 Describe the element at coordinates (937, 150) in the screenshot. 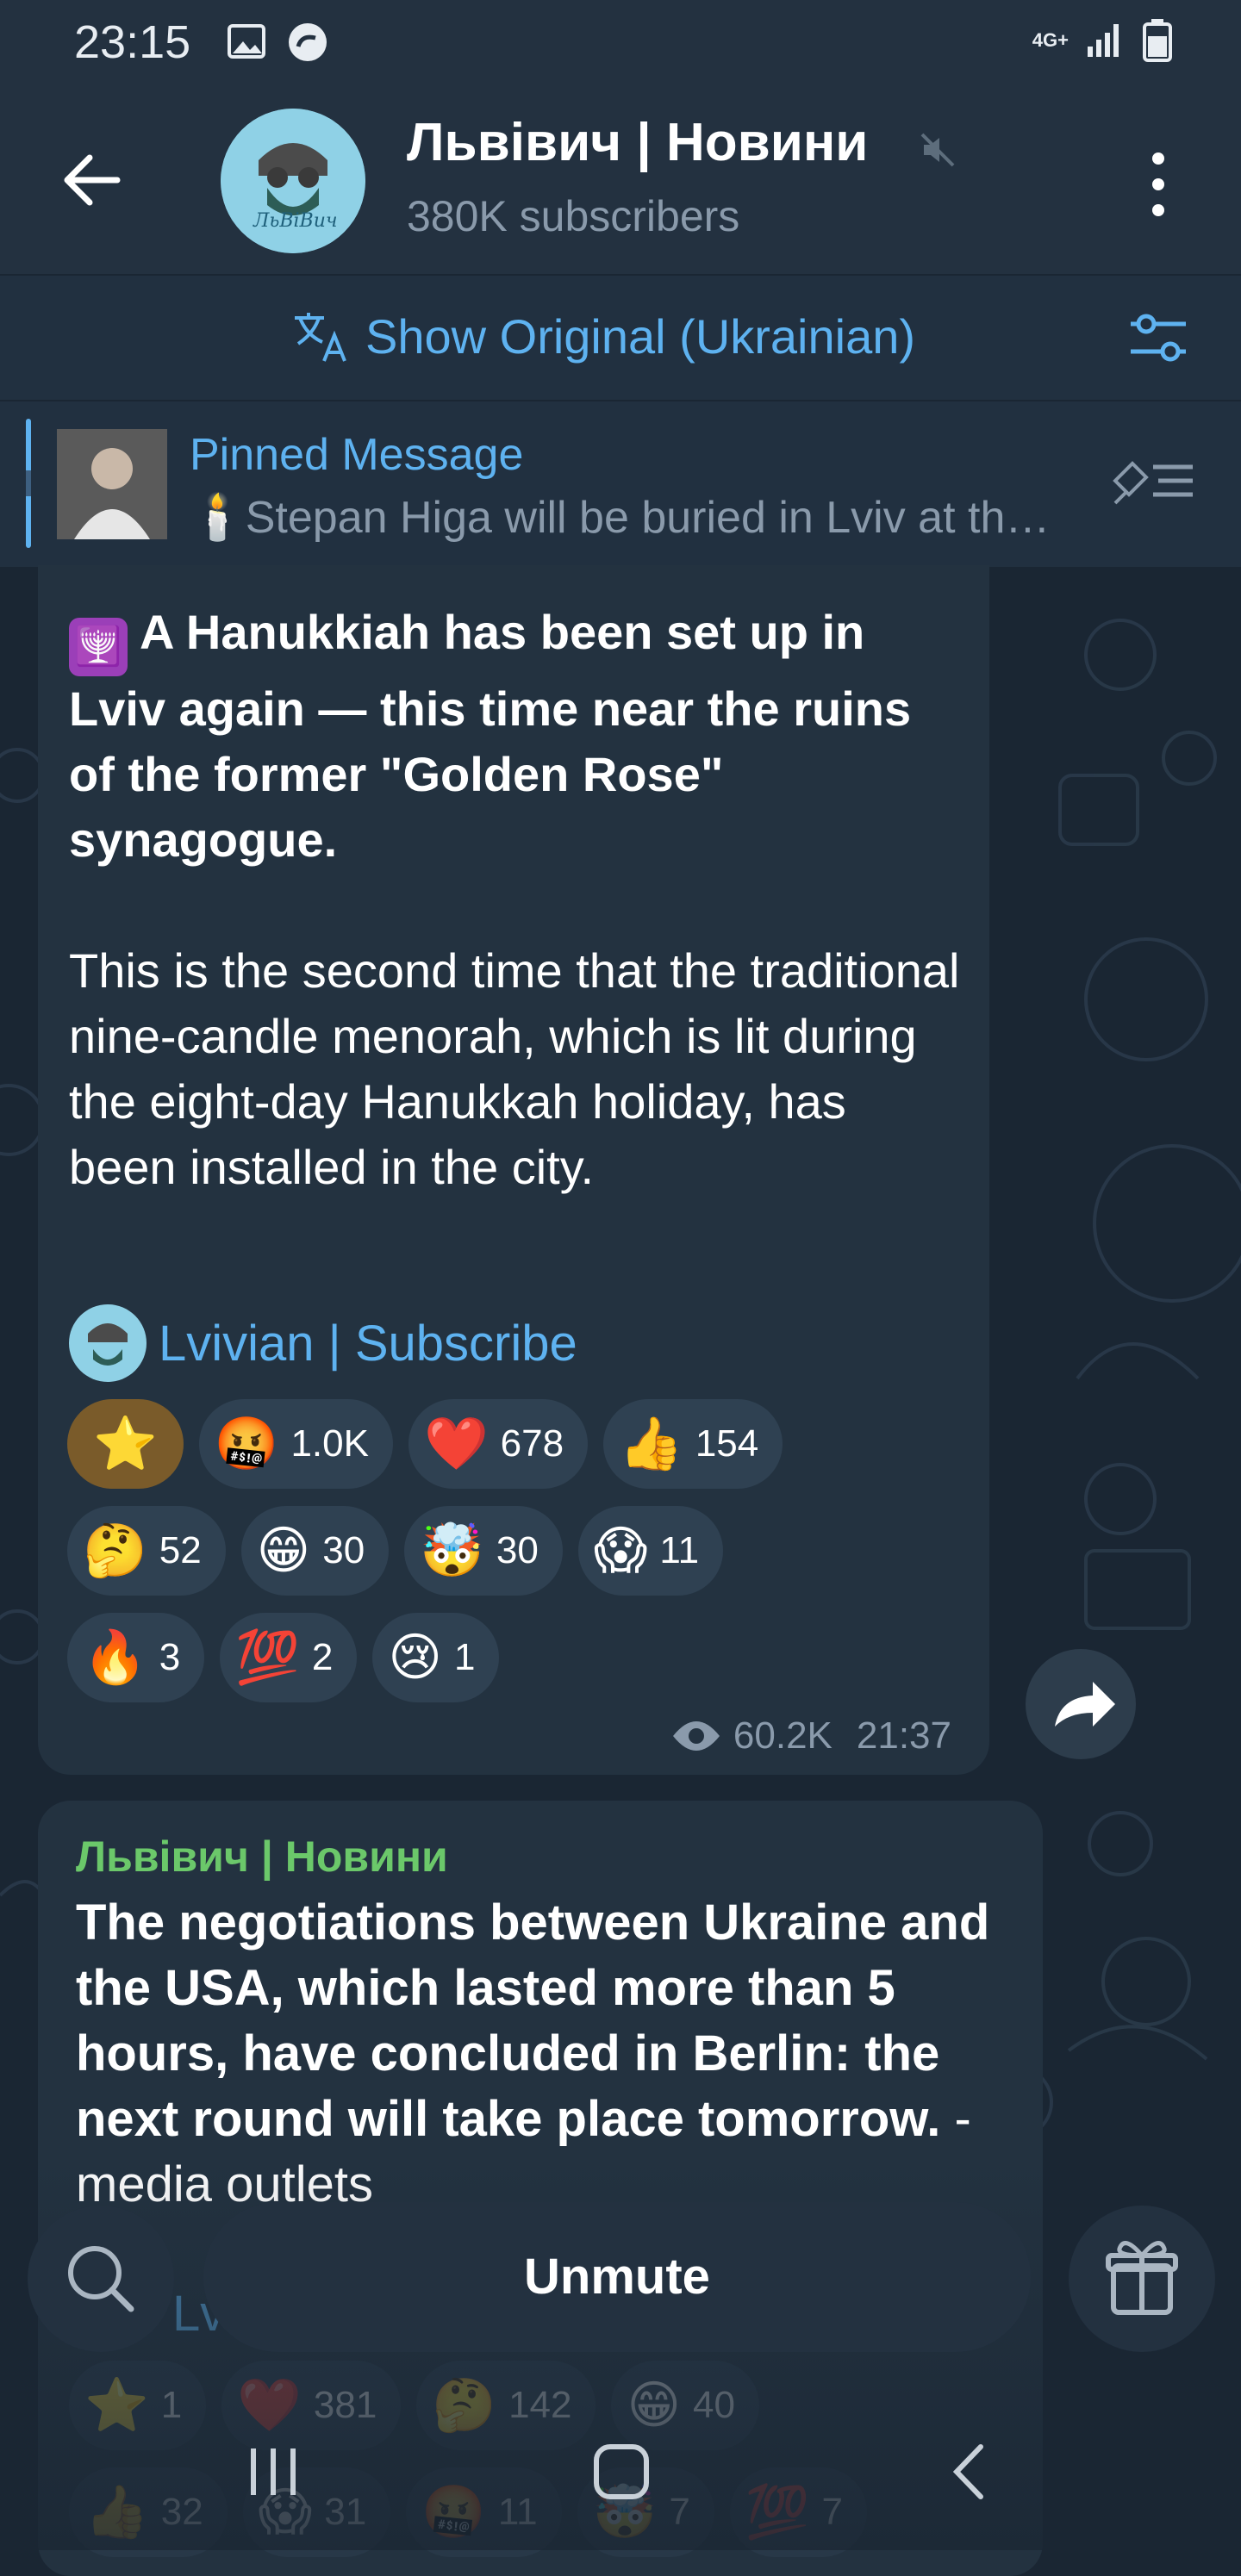

I see `muted-speaker-icon` at that location.